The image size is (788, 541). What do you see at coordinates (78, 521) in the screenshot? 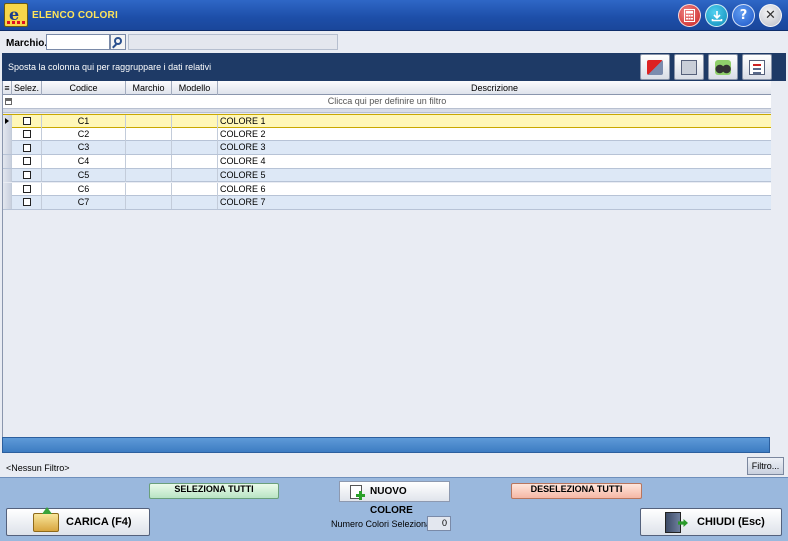
I see `load-button: CARICA (F4)` at bounding box center [78, 521].